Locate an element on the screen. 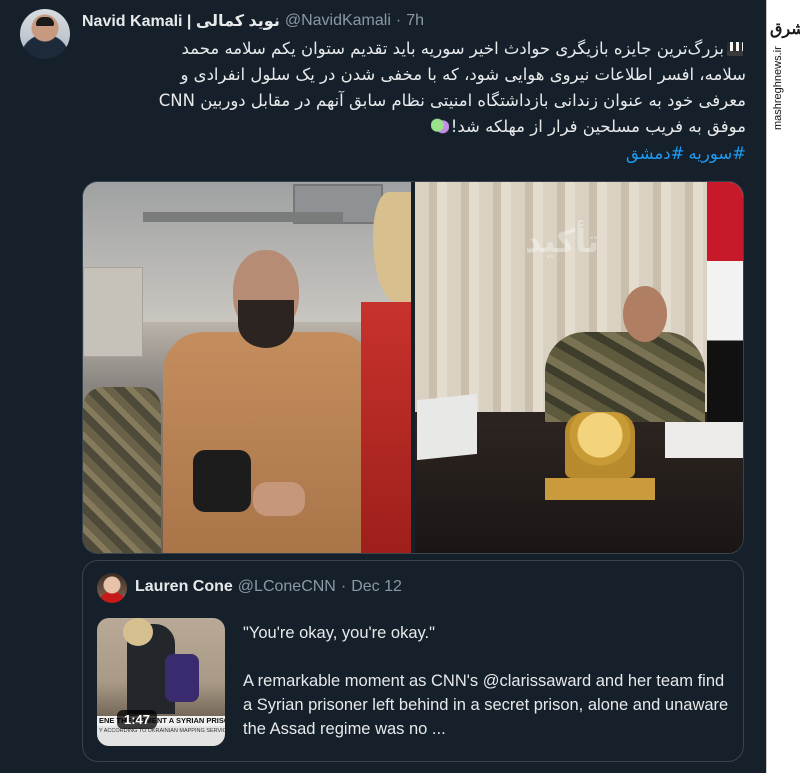 The height and width of the screenshot is (773, 800). photo-box is located at coordinates (113, 312).